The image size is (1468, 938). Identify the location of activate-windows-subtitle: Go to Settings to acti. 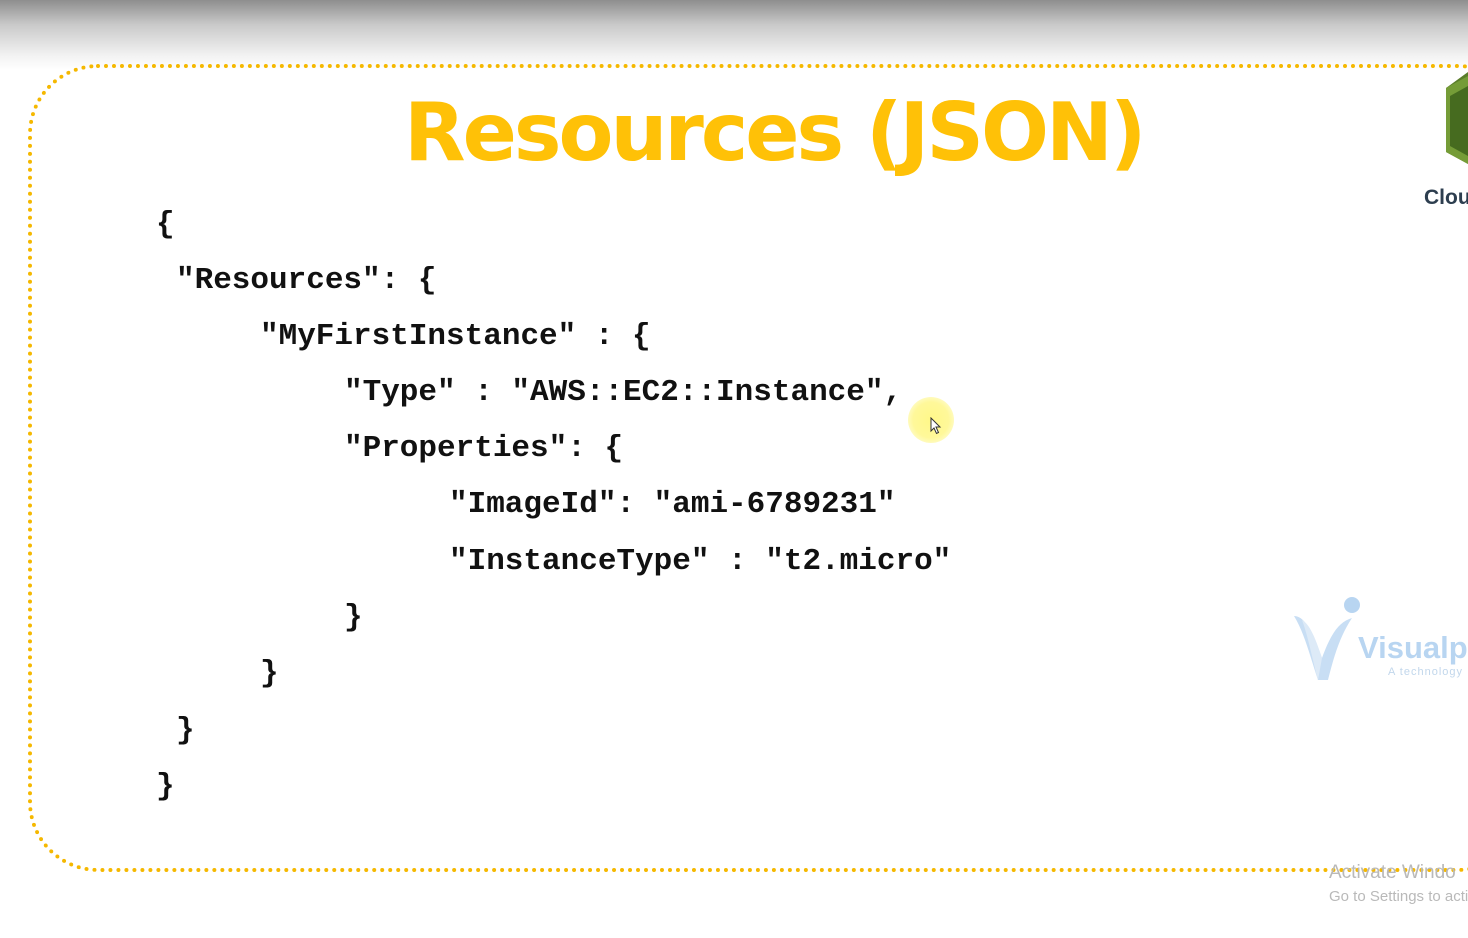
(1398, 896).